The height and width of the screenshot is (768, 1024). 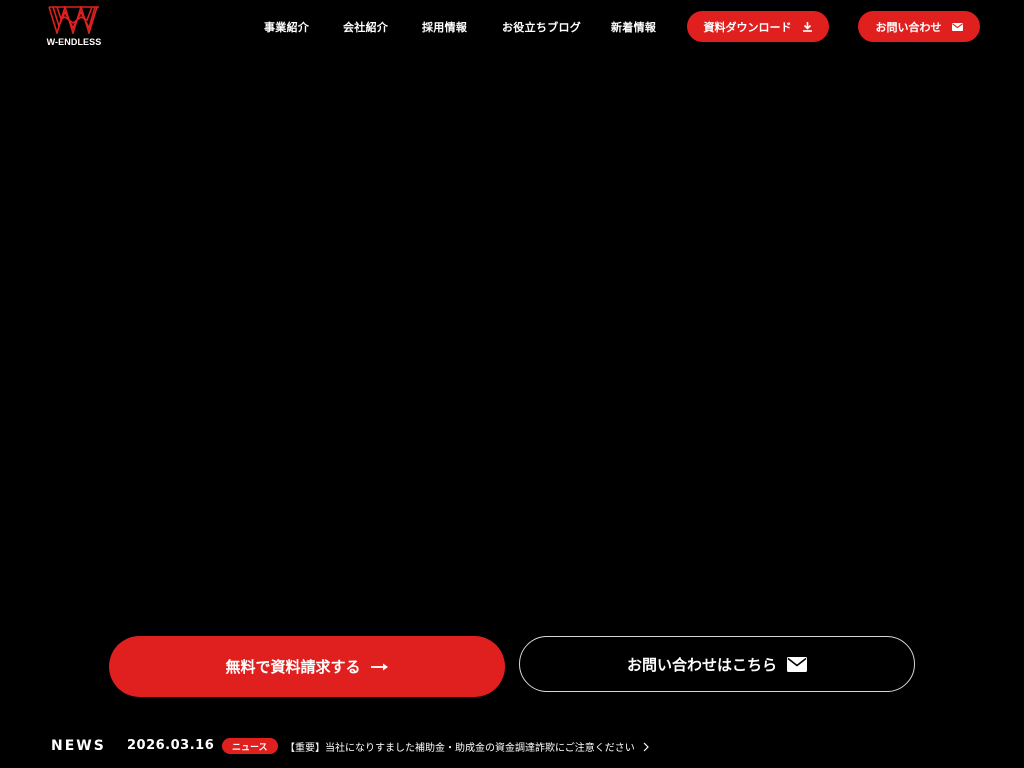 What do you see at coordinates (747, 27) in the screenshot?
I see `download-button-label: 資料ダウンロード` at bounding box center [747, 27].